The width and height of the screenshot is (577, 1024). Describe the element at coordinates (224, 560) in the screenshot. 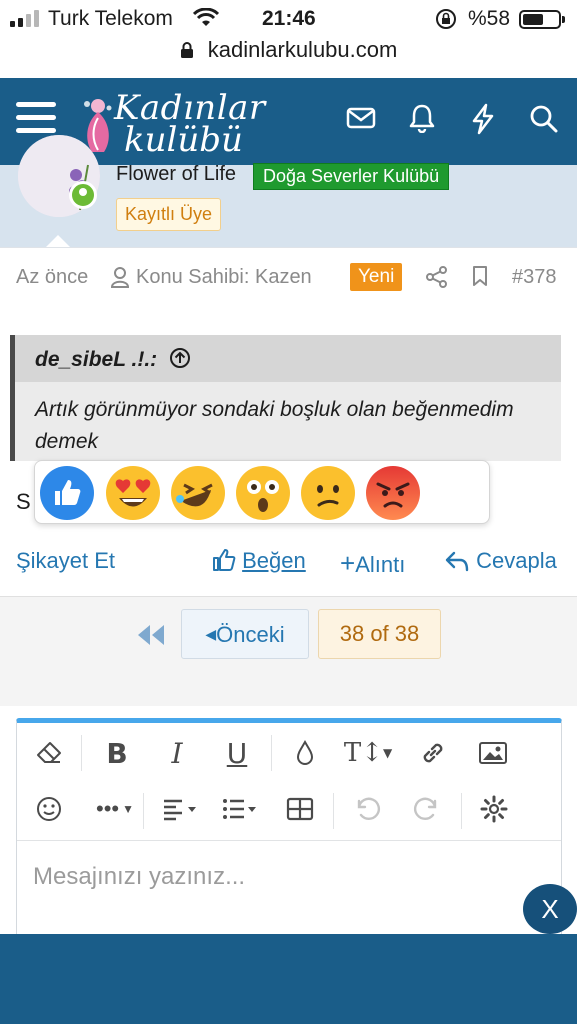

I see `thumbs-up-icon` at that location.